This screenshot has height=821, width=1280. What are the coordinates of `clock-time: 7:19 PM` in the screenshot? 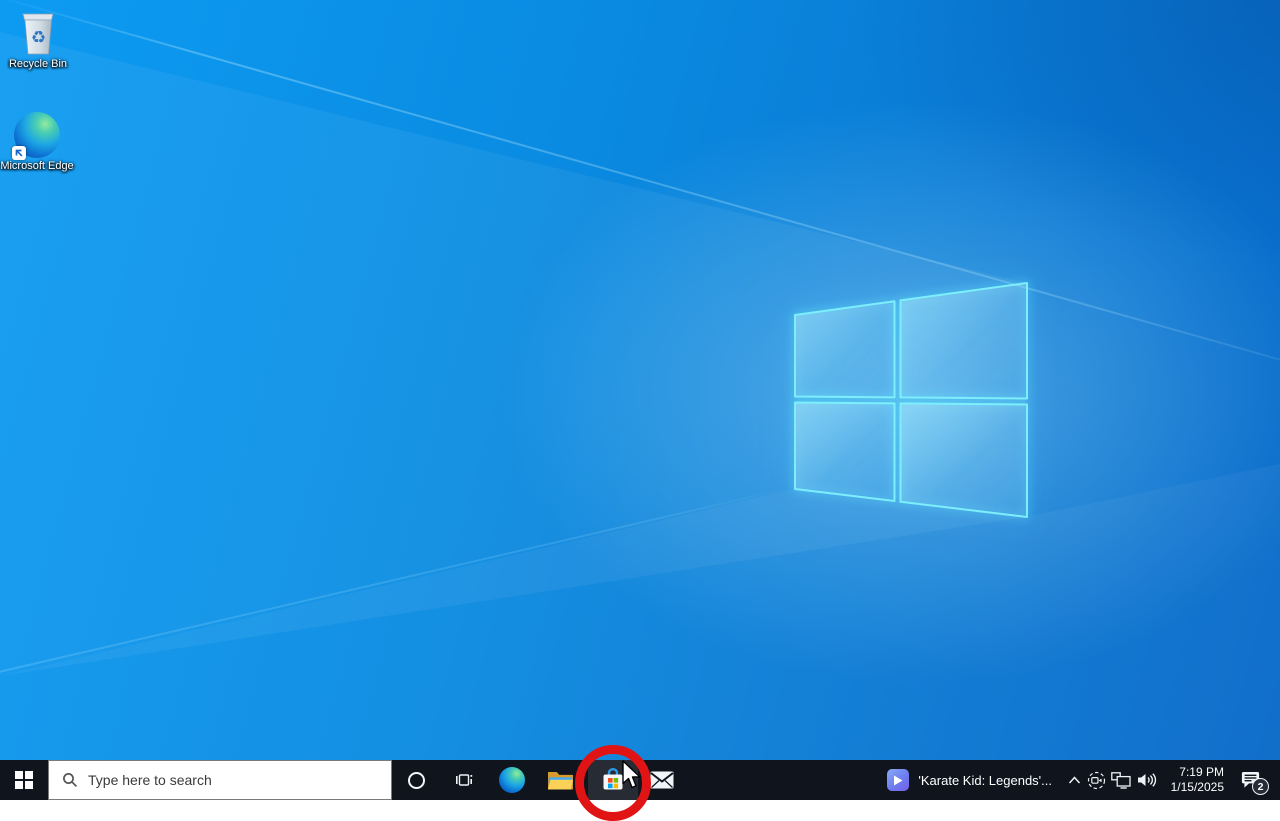 It's located at (1192, 772).